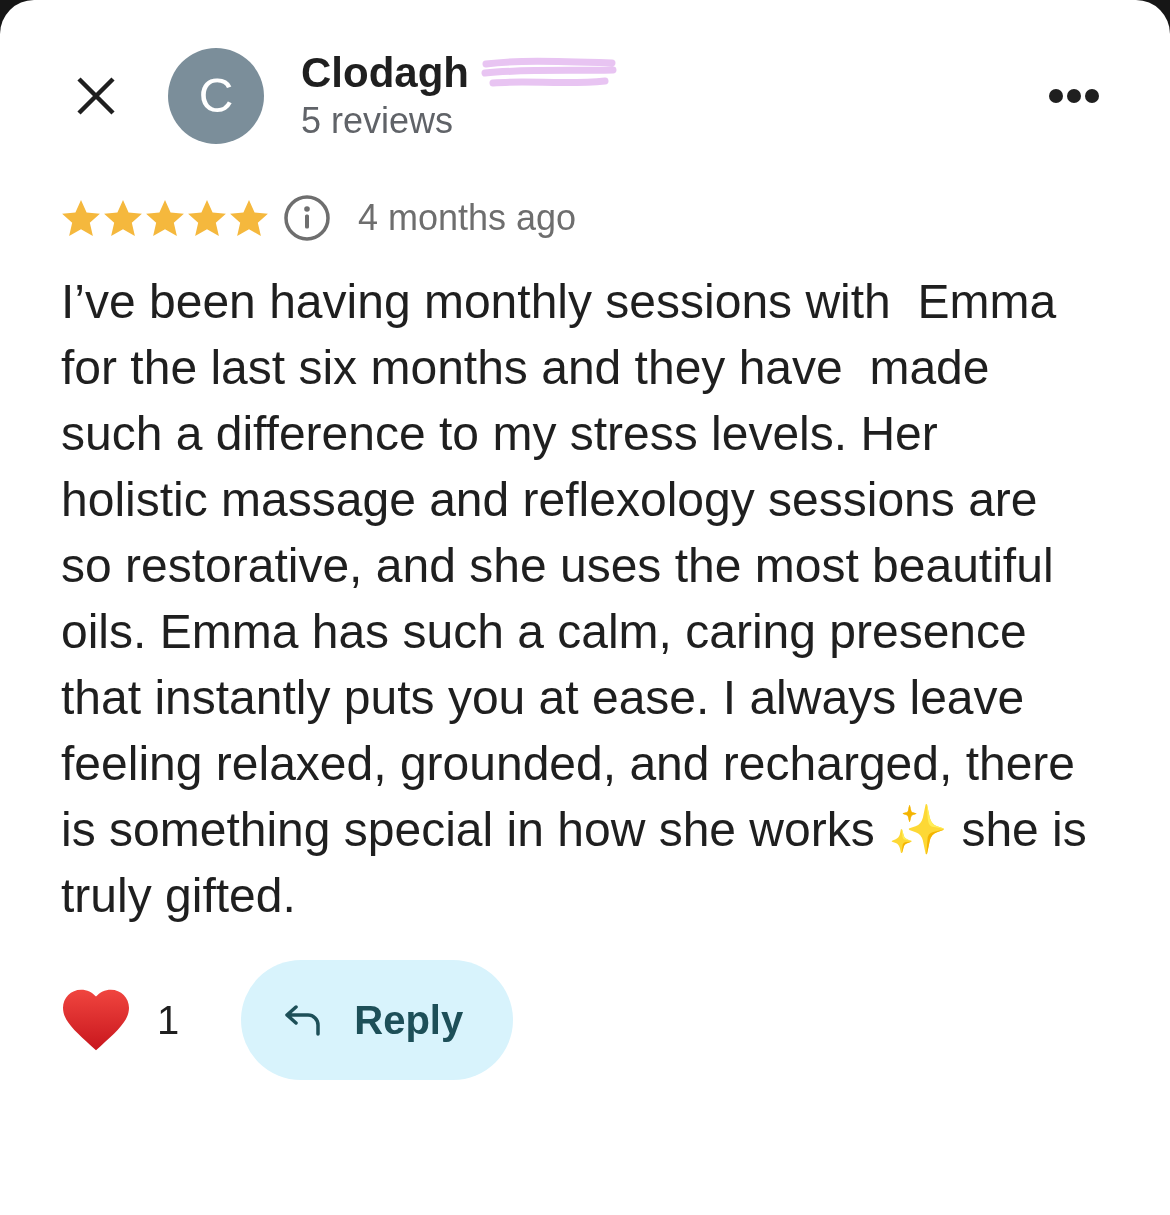 The image size is (1170, 1215). I want to click on review-time: 4 months ago, so click(467, 218).